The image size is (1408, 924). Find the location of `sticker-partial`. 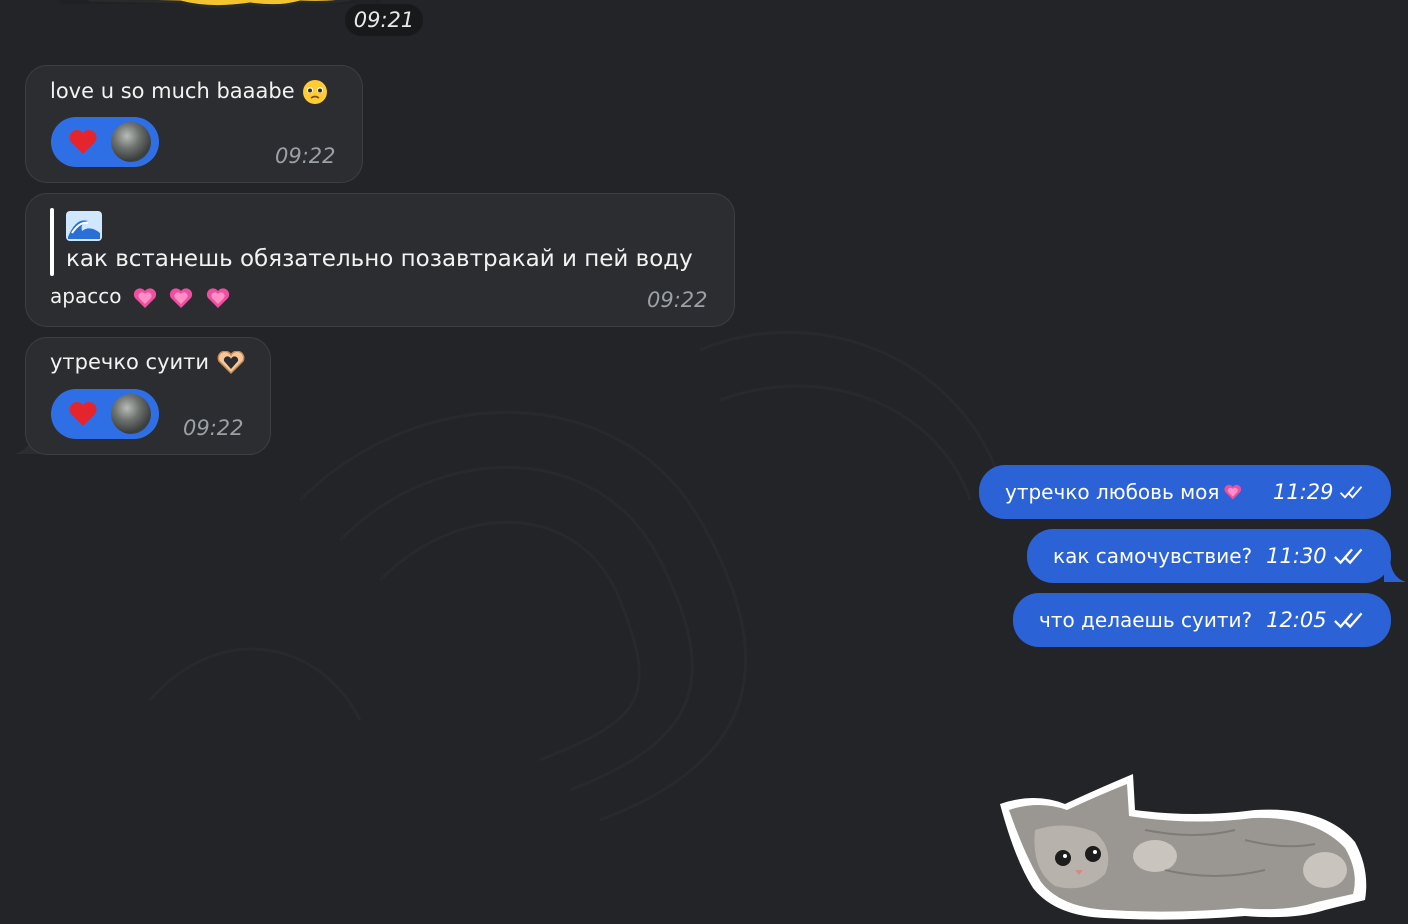

sticker-partial is located at coordinates (220, 9).